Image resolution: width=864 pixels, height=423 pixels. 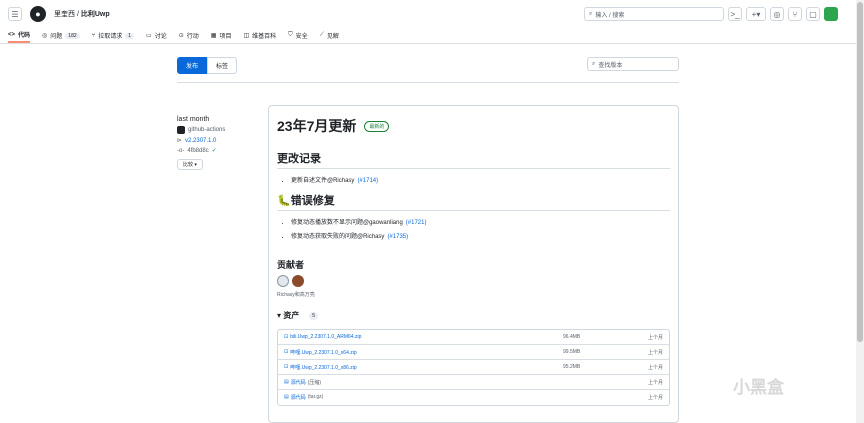 I want to click on issues-icon: ◎, so click(x=777, y=14).